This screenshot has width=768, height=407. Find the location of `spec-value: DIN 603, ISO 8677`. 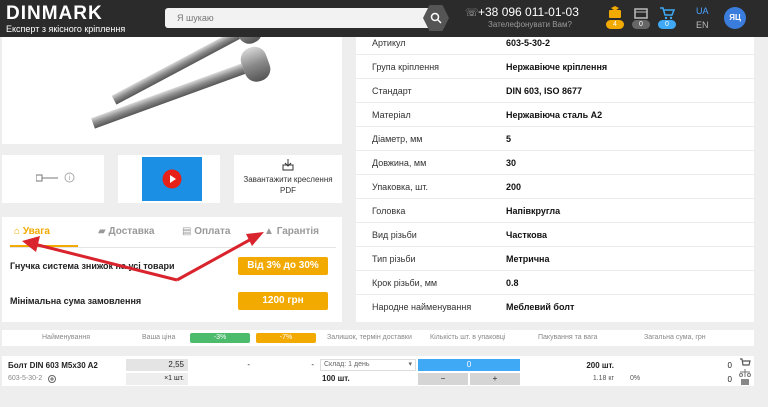

spec-value: DIN 603, ISO 8677 is located at coordinates (544, 91).